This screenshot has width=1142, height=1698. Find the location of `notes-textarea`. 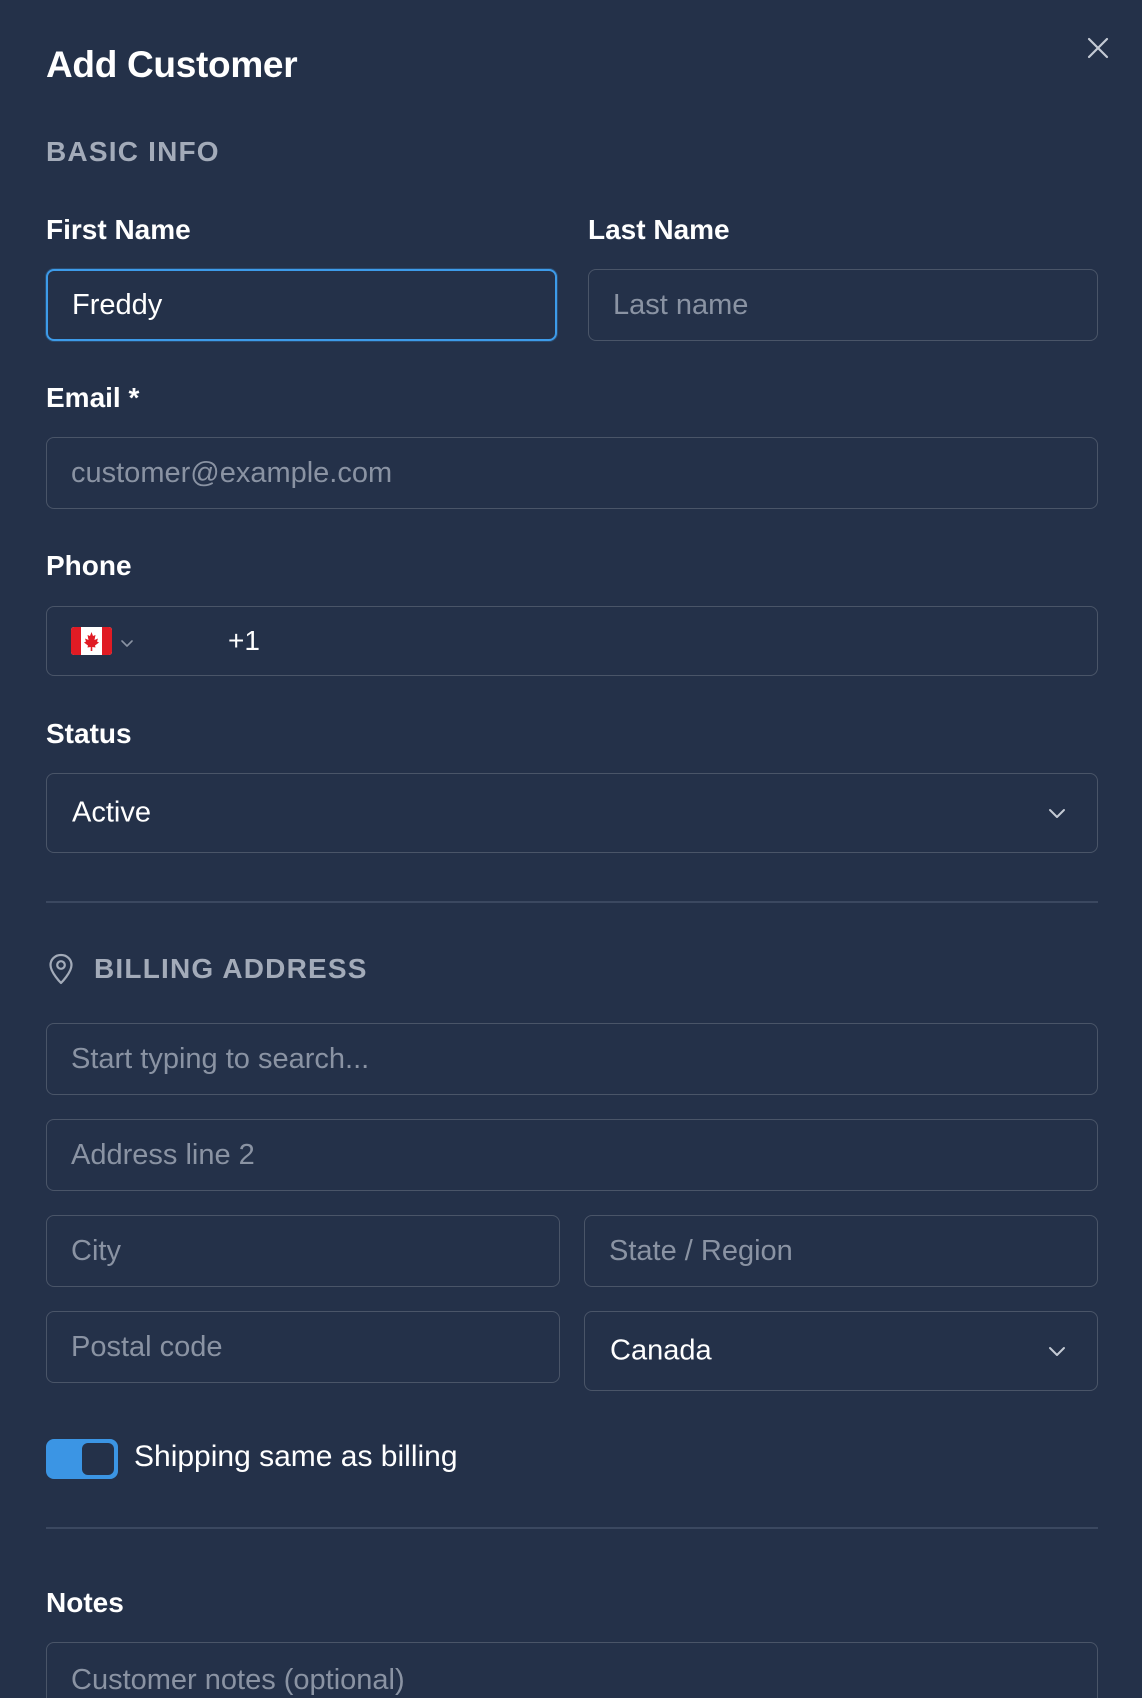

notes-textarea is located at coordinates (572, 1670).